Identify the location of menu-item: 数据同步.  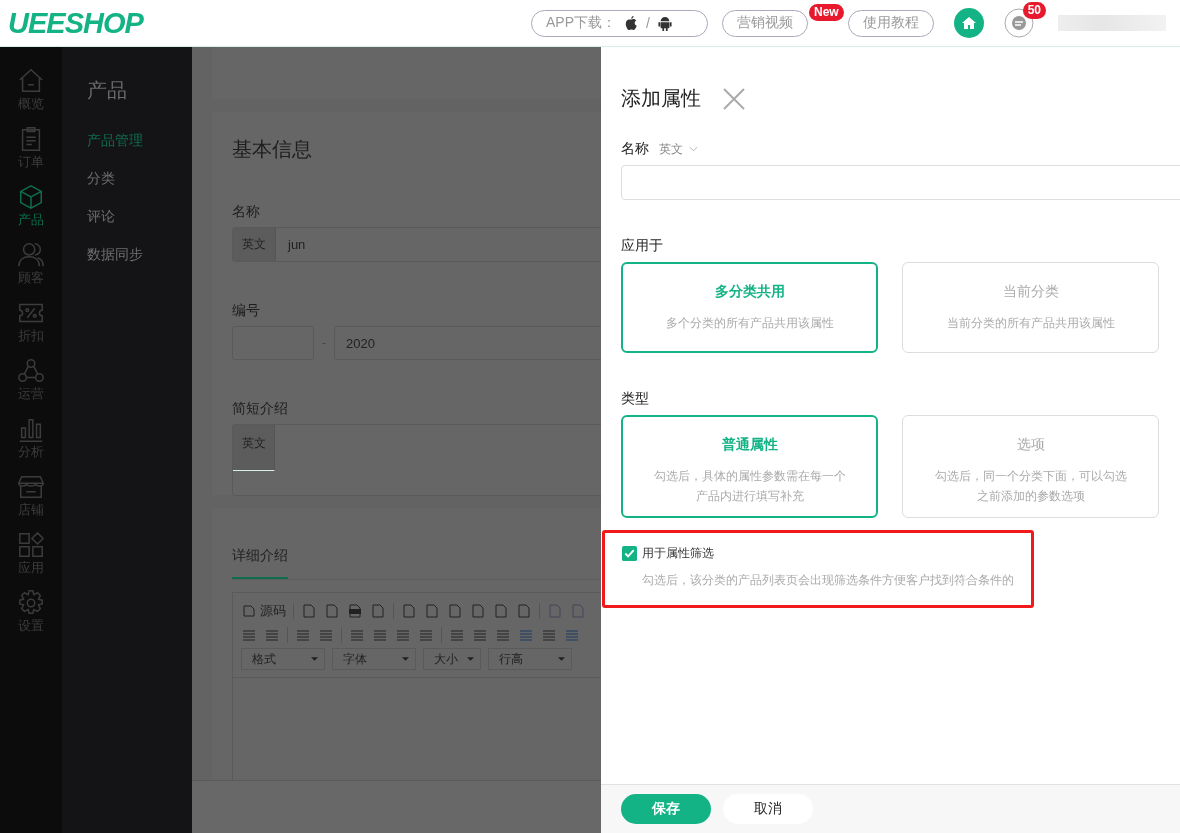
(139, 255).